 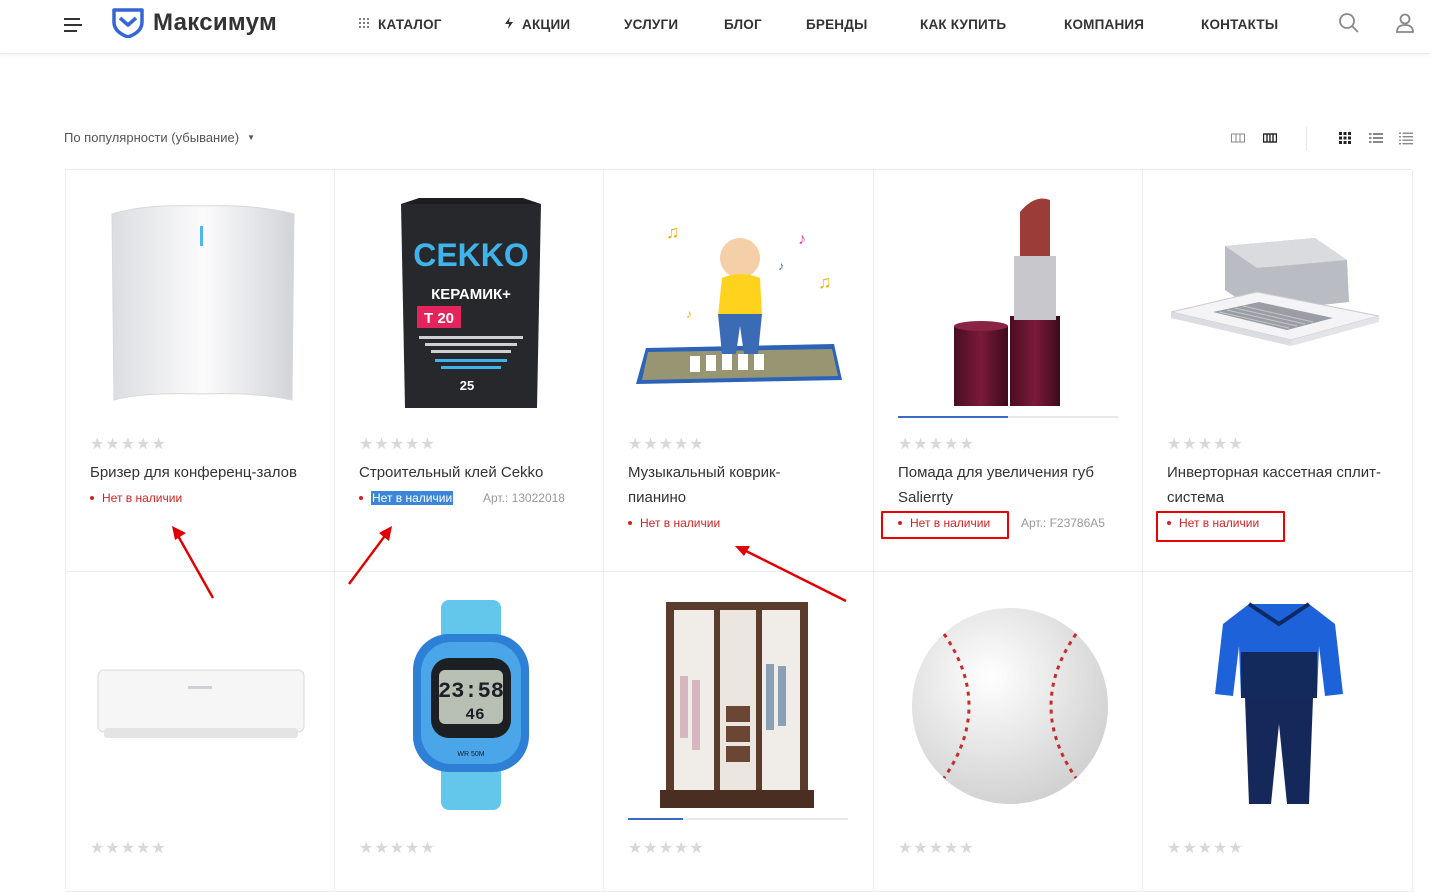 What do you see at coordinates (1010, 306) in the screenshot?
I see `product-image-lipstick` at bounding box center [1010, 306].